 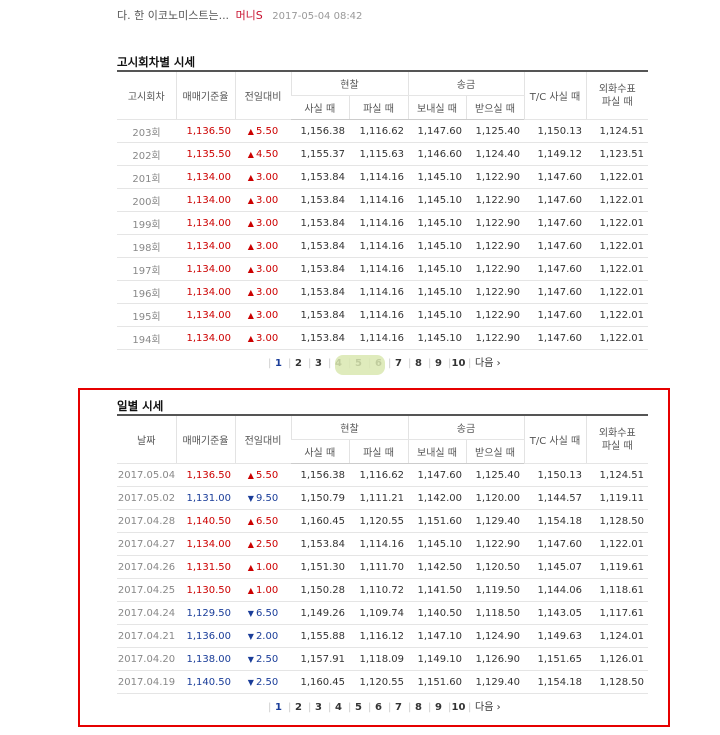 I want to click on cash-sell-value: 1,120.55, so click(x=378, y=682).